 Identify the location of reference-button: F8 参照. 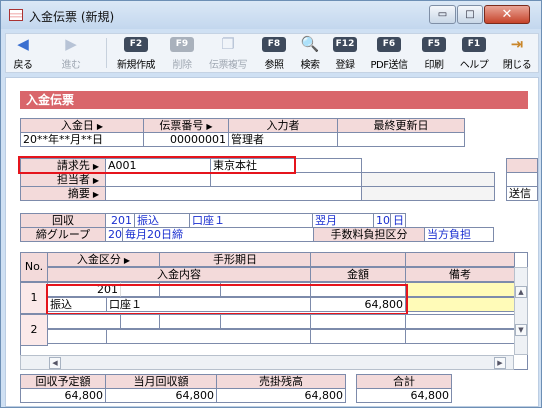
(274, 53).